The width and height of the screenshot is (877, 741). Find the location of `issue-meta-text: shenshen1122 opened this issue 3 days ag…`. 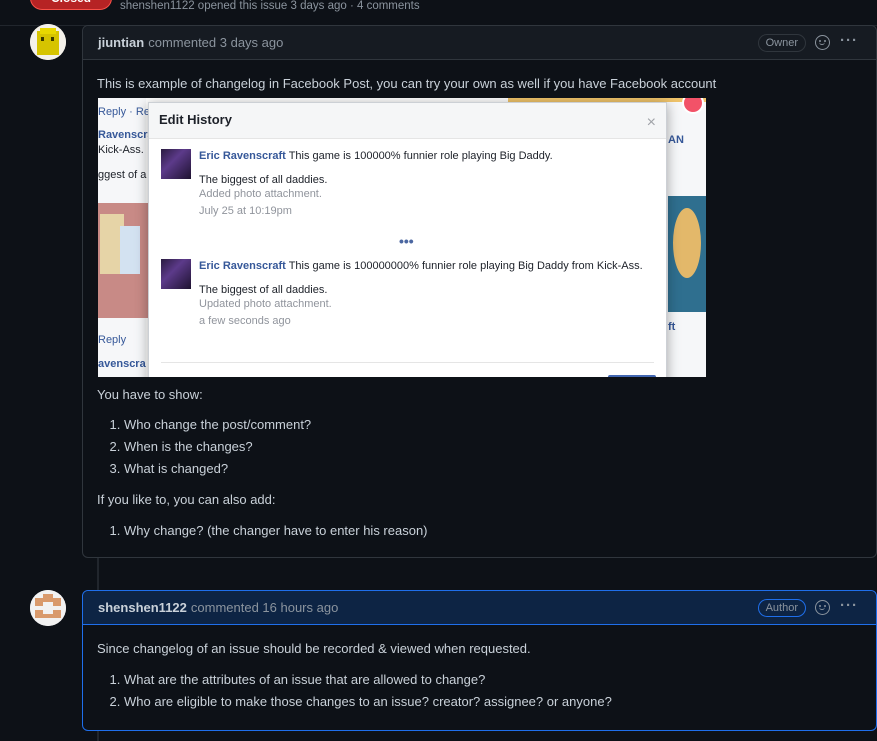

issue-meta-text: shenshen1122 opened this issue 3 days ag… is located at coordinates (270, 6).